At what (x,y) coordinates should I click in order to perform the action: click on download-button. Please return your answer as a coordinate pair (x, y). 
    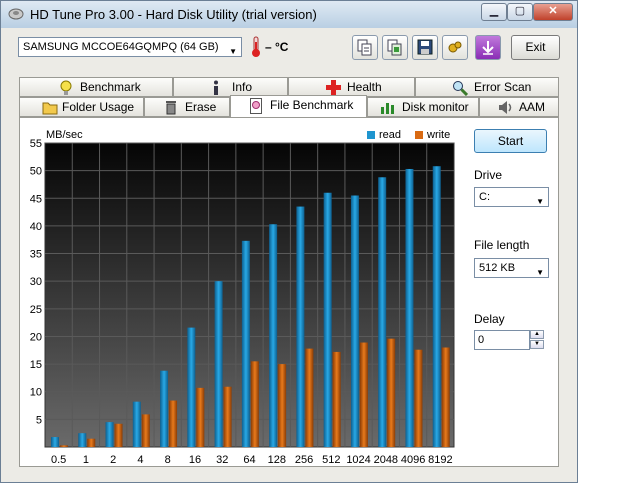
    Looking at the image, I should click on (488, 47).